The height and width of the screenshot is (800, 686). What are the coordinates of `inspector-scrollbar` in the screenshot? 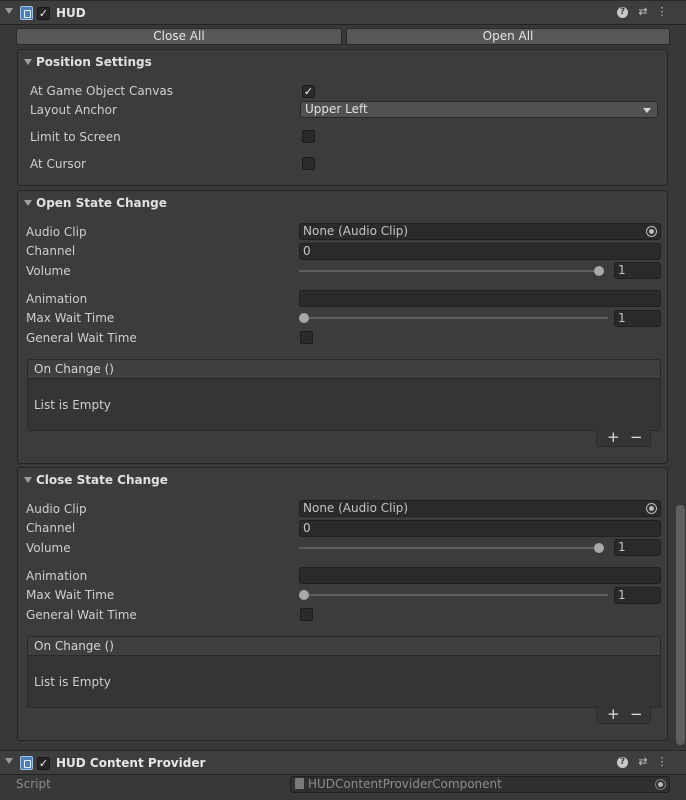 It's located at (680, 625).